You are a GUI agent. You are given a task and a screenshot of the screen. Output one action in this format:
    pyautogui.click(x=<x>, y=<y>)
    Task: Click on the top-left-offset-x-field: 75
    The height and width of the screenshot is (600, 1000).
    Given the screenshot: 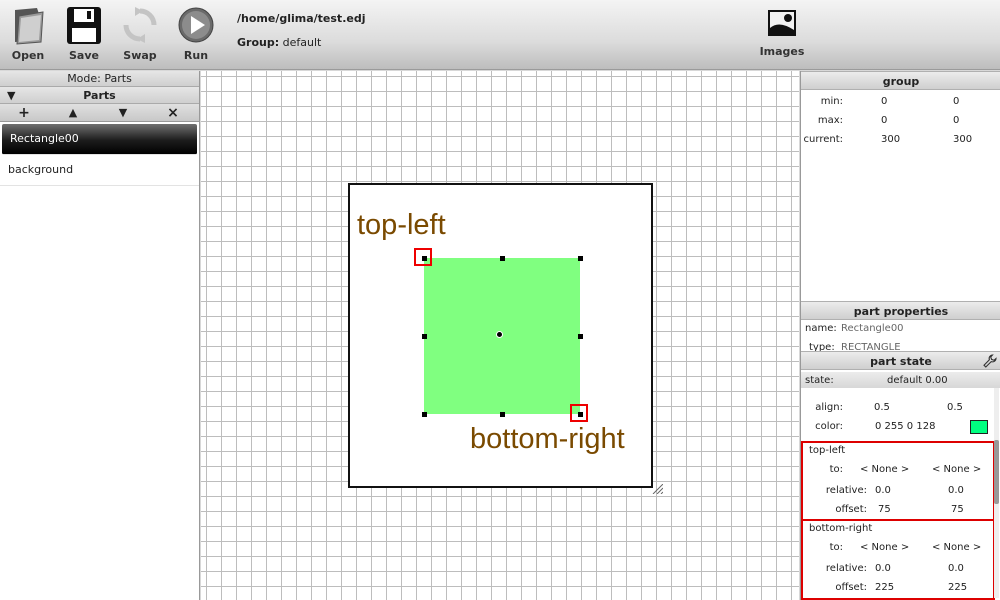 What is the action you would take?
    pyautogui.click(x=884, y=509)
    